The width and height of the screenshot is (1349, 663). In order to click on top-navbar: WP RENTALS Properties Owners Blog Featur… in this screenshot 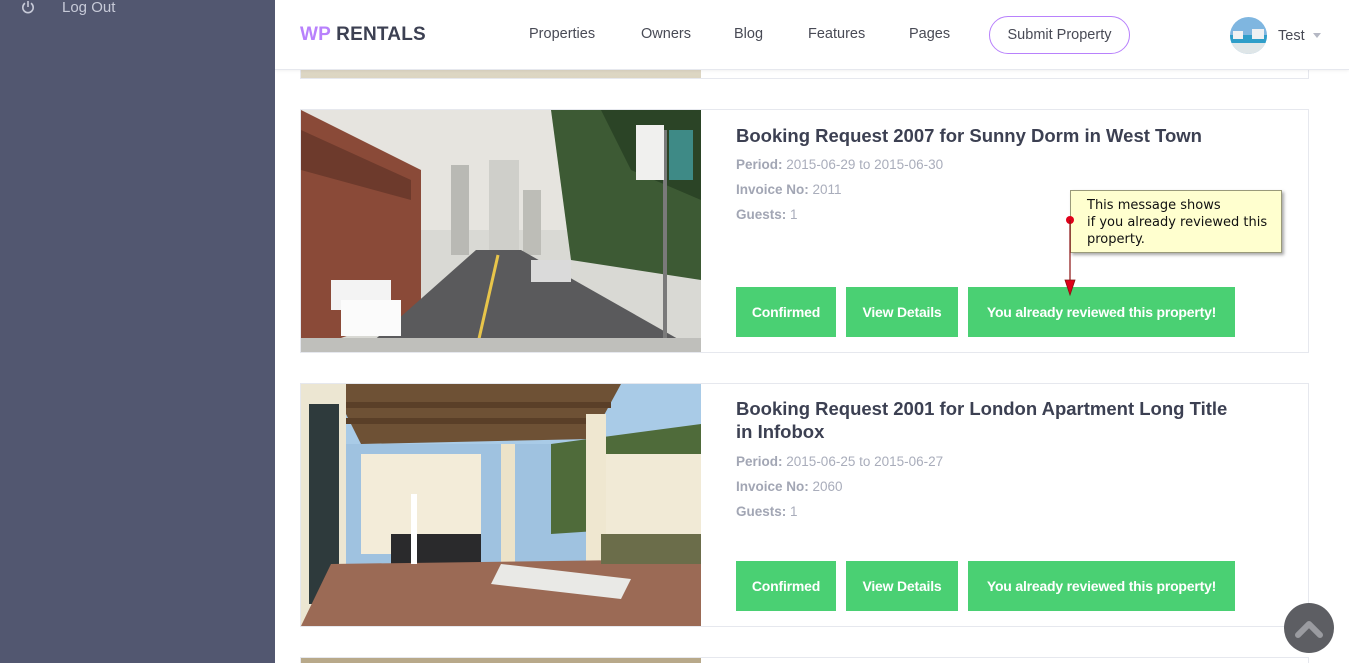, I will do `click(812, 35)`.